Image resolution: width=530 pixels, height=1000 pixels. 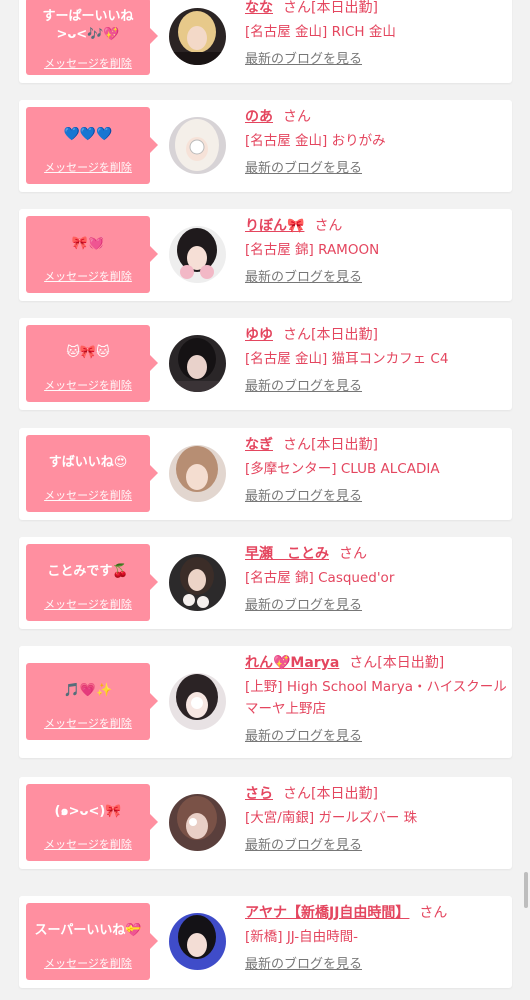 I want to click on message-line: すーぱーいいね, so click(x=88, y=16).